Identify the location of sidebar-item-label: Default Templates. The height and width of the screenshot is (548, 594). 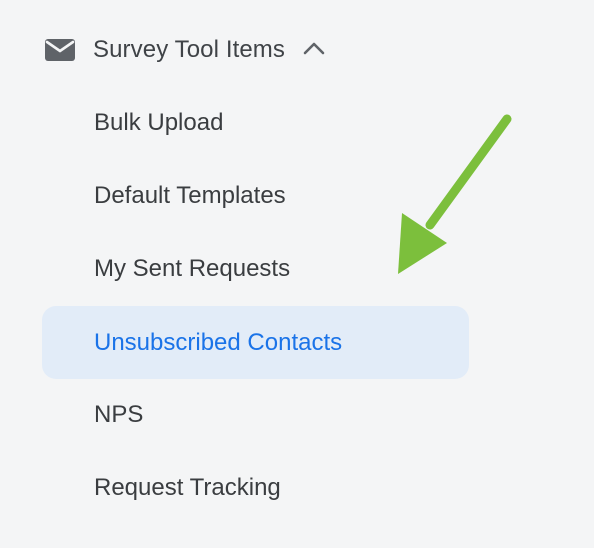
(190, 195).